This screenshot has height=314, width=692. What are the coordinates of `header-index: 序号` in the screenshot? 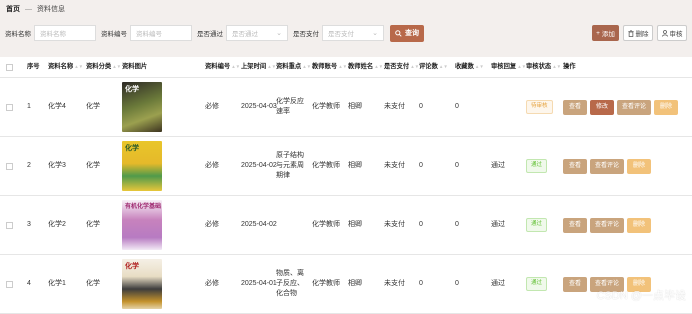 It's located at (33, 67).